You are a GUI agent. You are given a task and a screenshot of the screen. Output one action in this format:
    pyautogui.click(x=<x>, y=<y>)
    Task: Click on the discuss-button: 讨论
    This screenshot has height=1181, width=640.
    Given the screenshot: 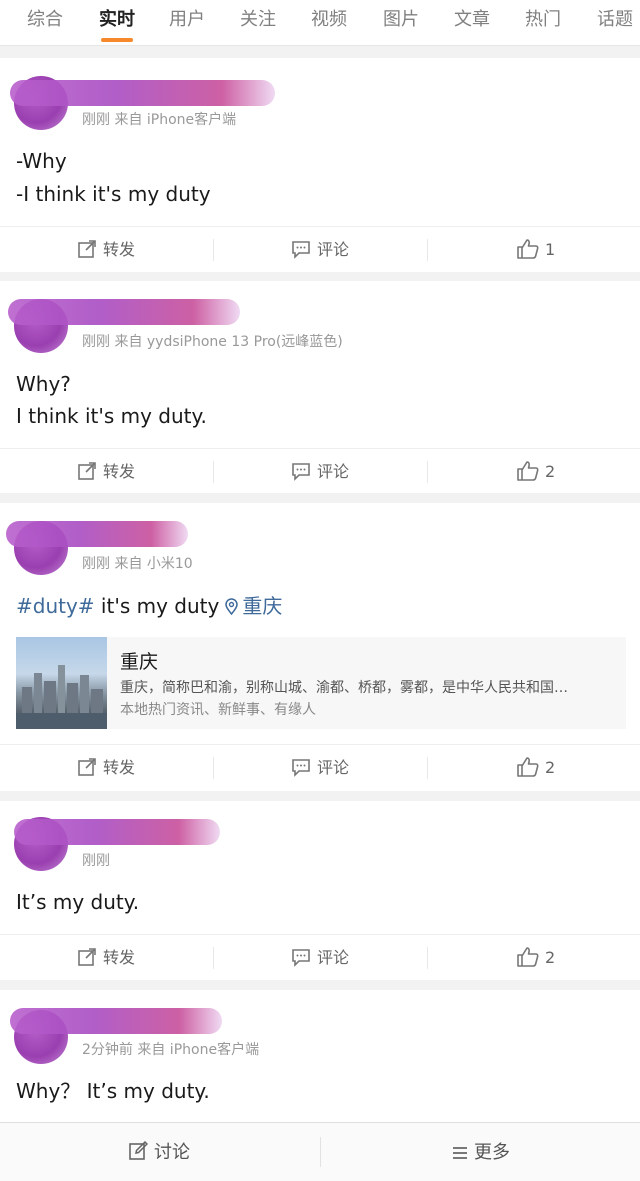 What is the action you would take?
    pyautogui.click(x=159, y=1152)
    